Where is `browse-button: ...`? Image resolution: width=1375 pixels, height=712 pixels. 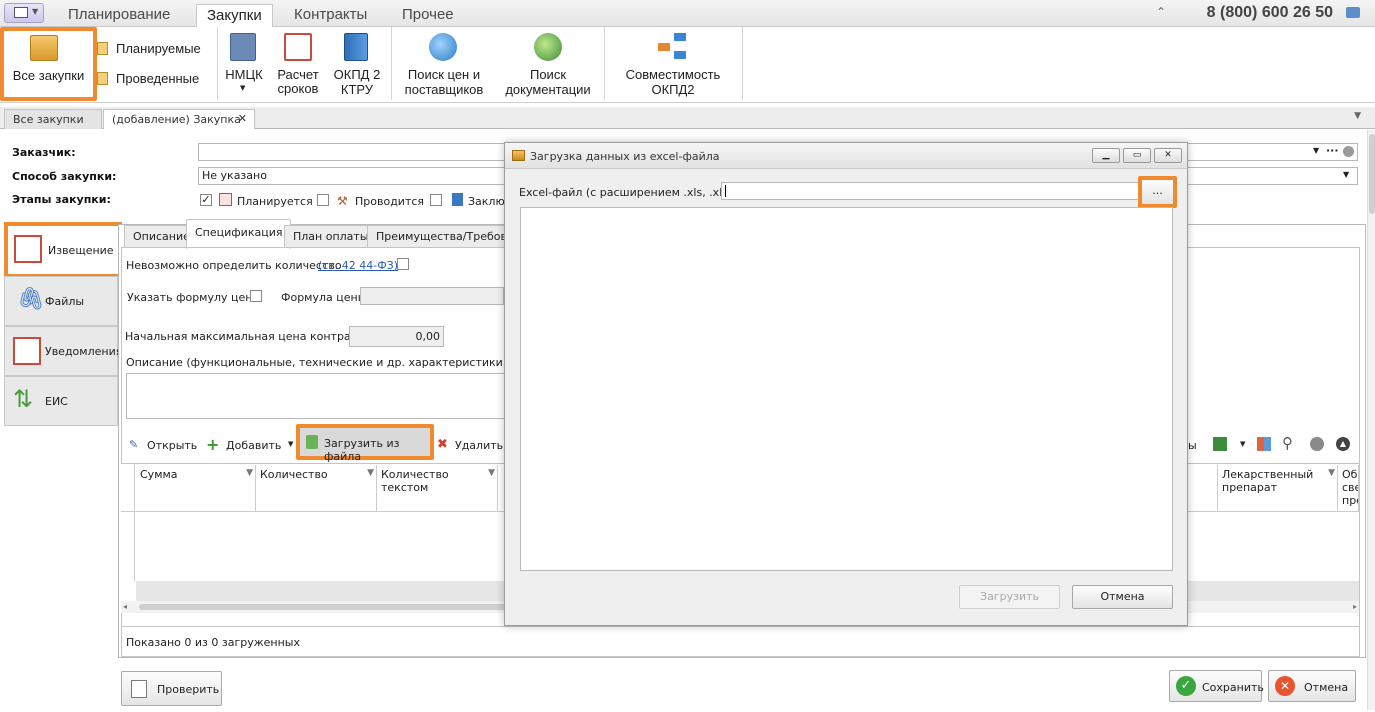
browse-button: ... is located at coordinates (1157, 192).